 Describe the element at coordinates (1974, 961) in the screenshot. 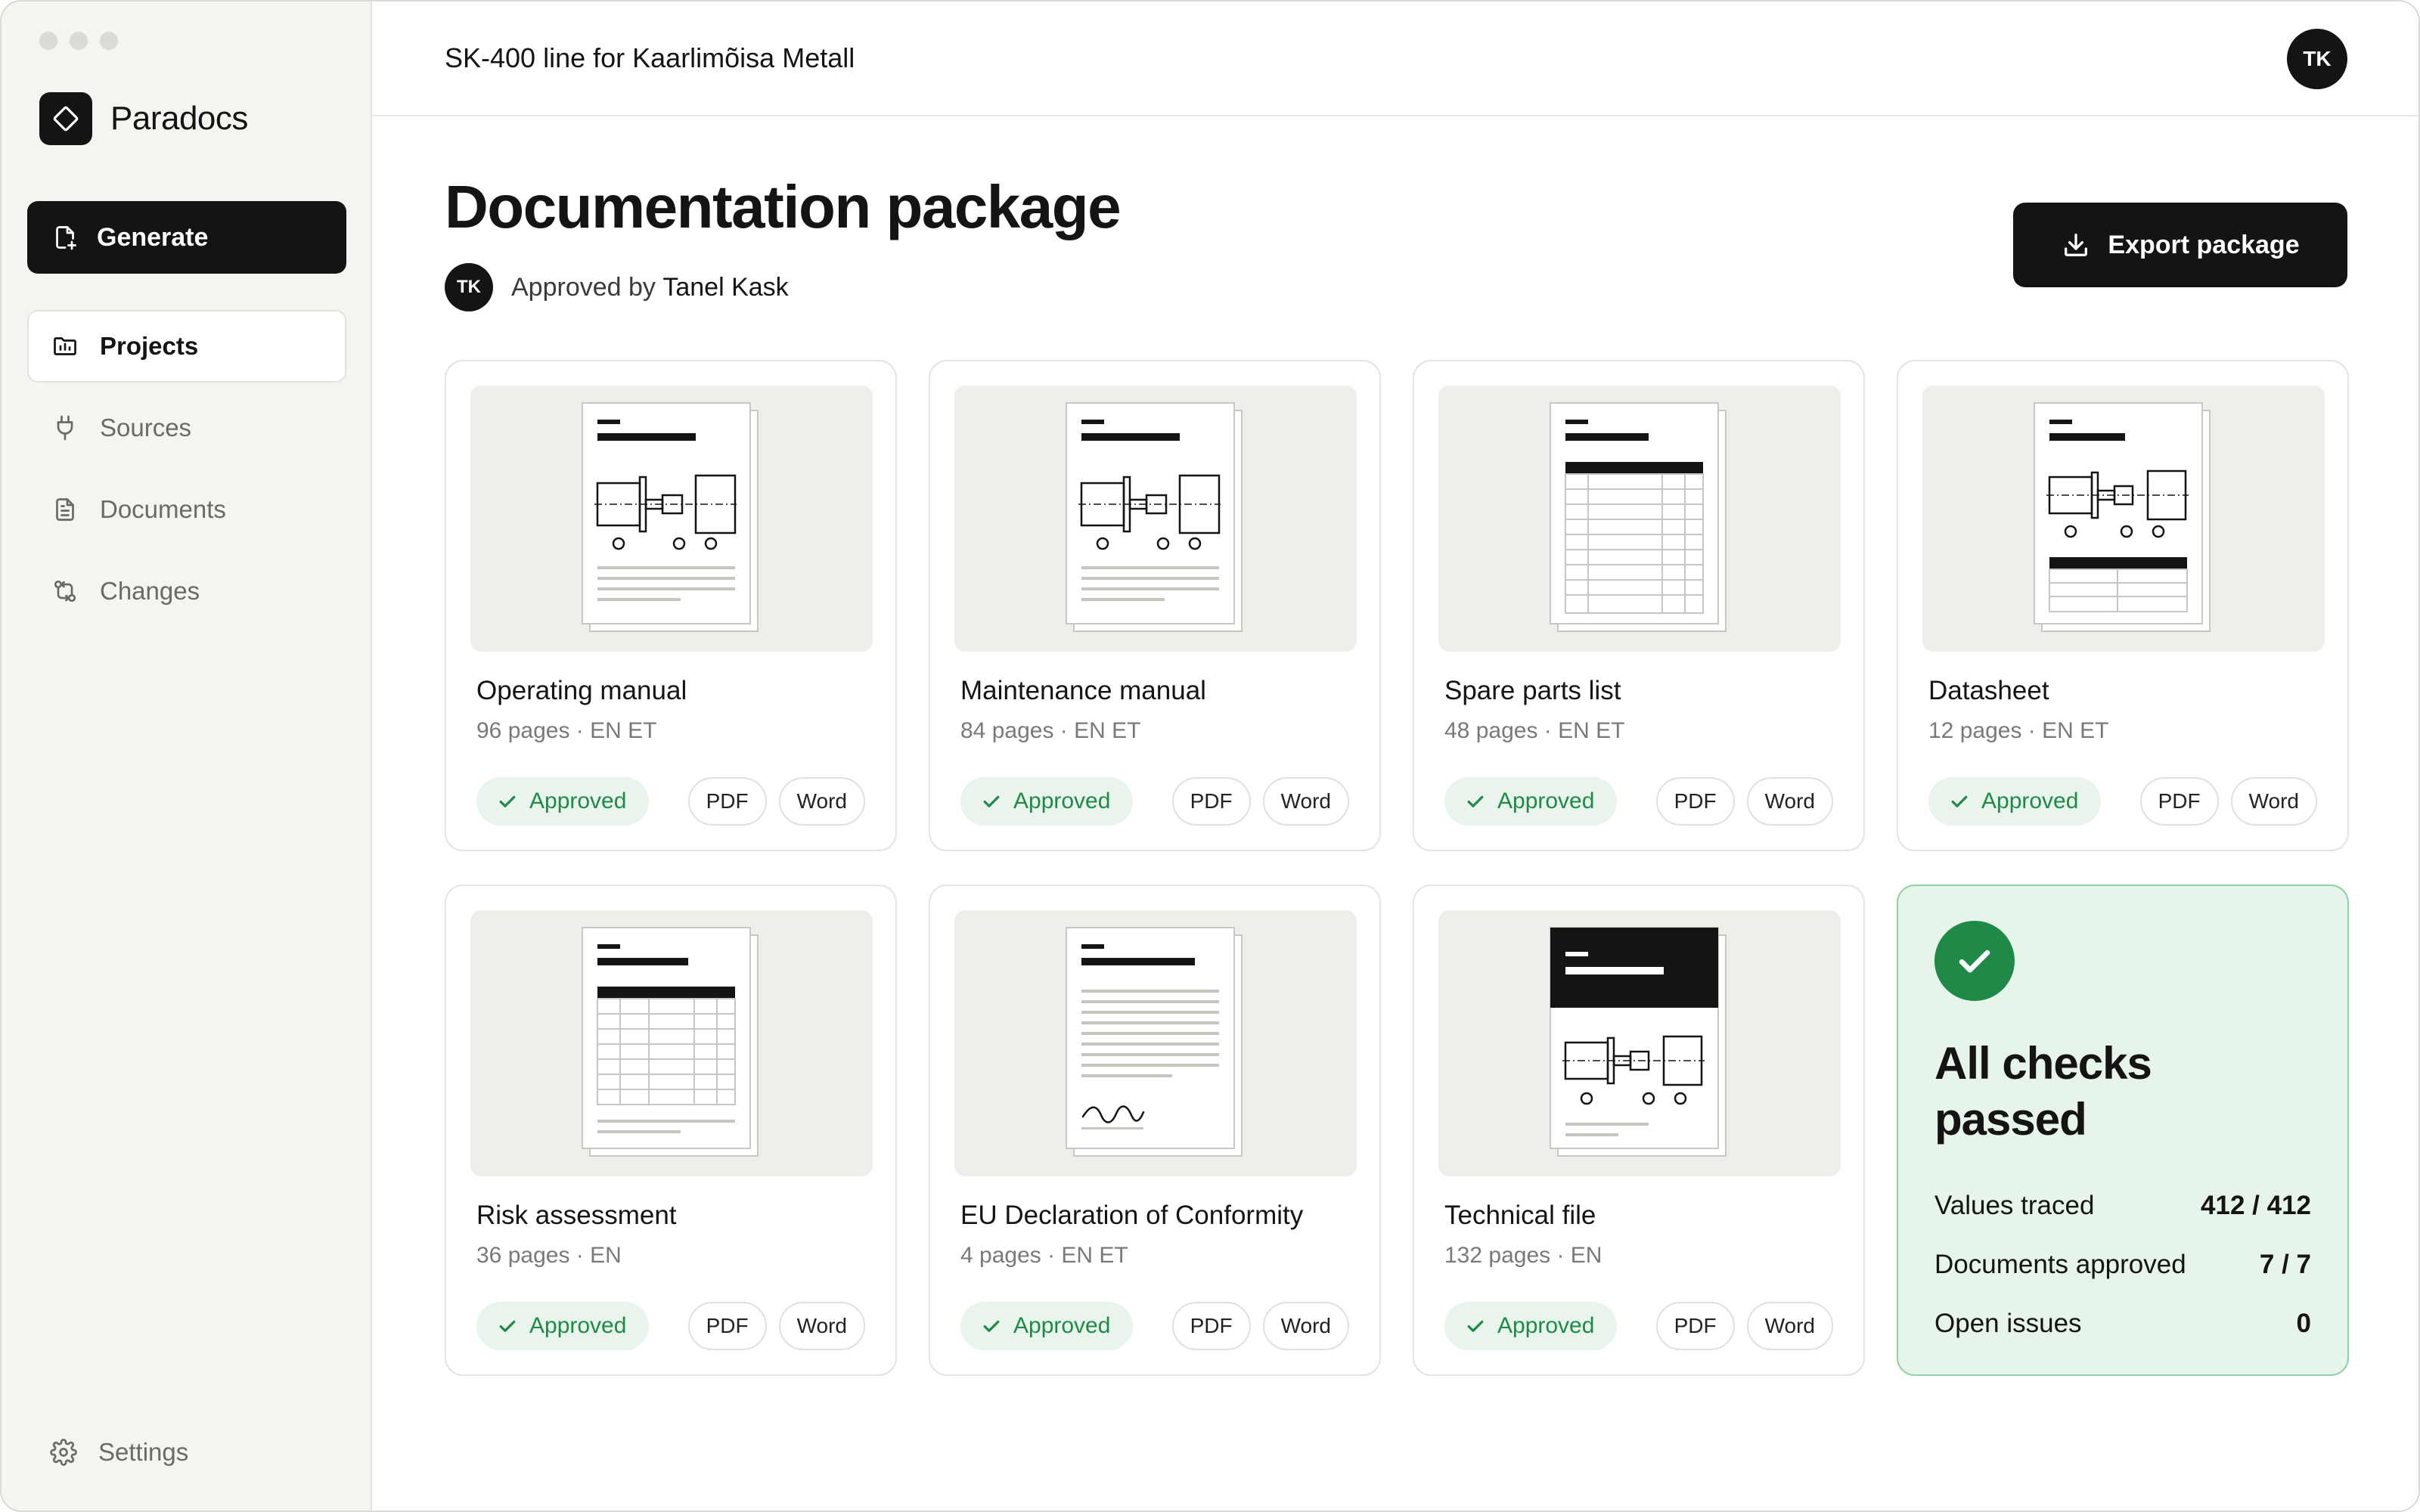

I see `success-check-icon` at that location.